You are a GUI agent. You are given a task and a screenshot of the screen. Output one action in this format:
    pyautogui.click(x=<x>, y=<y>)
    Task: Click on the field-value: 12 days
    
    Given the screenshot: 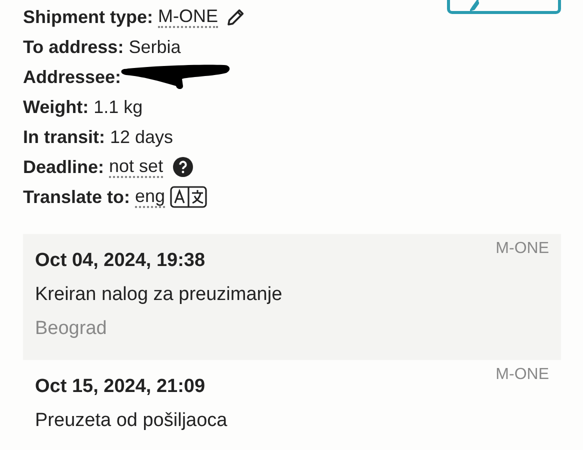 What is the action you would take?
    pyautogui.click(x=142, y=137)
    